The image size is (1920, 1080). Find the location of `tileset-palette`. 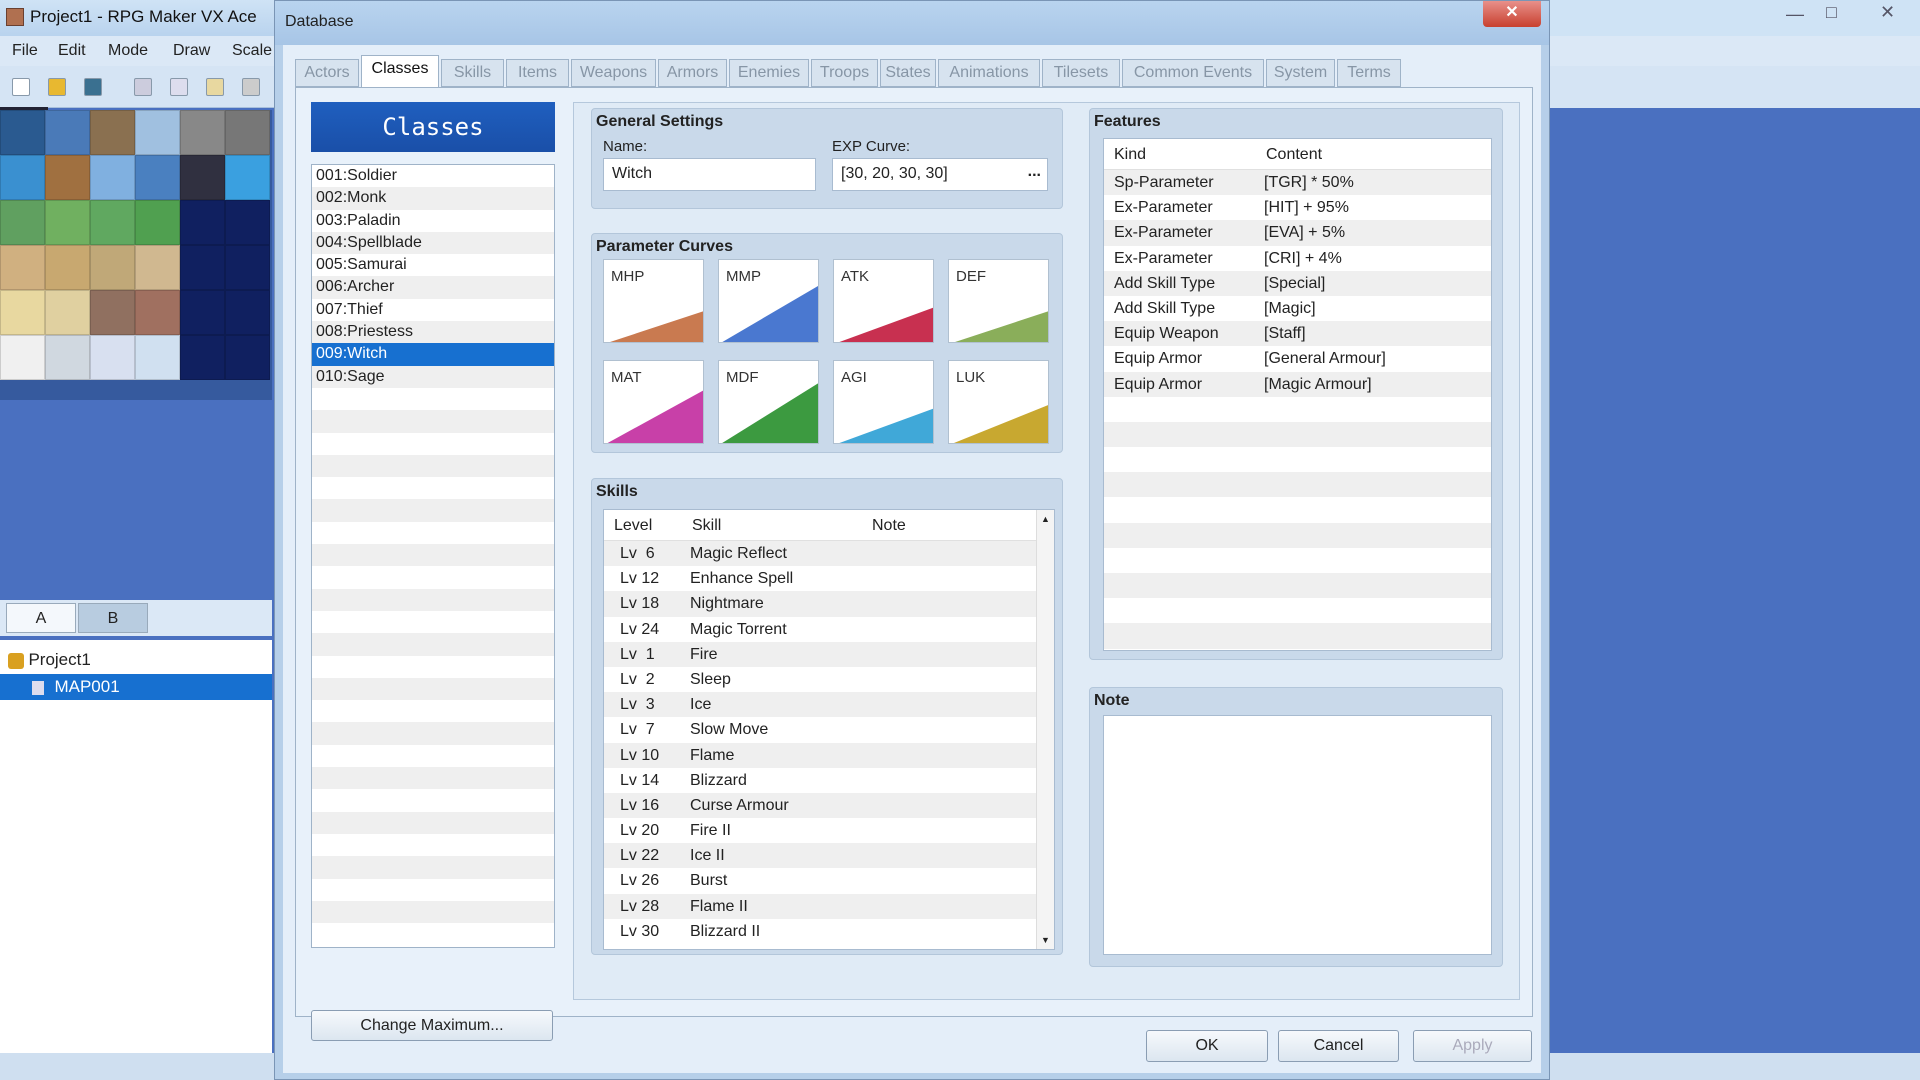

tileset-palette is located at coordinates (136, 253).